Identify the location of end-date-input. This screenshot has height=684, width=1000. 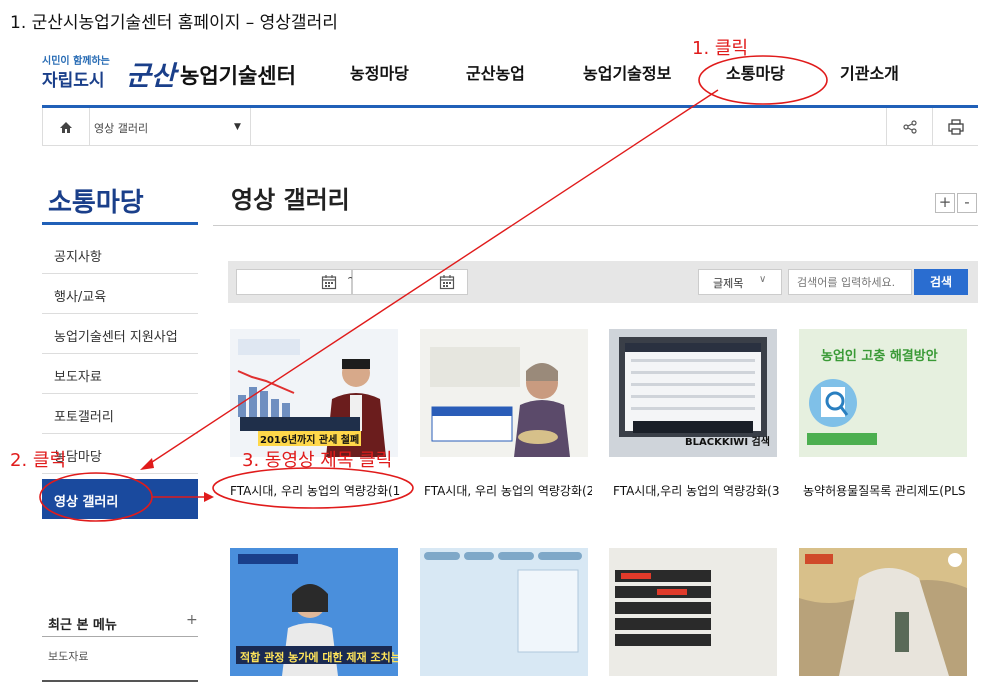
(410, 282).